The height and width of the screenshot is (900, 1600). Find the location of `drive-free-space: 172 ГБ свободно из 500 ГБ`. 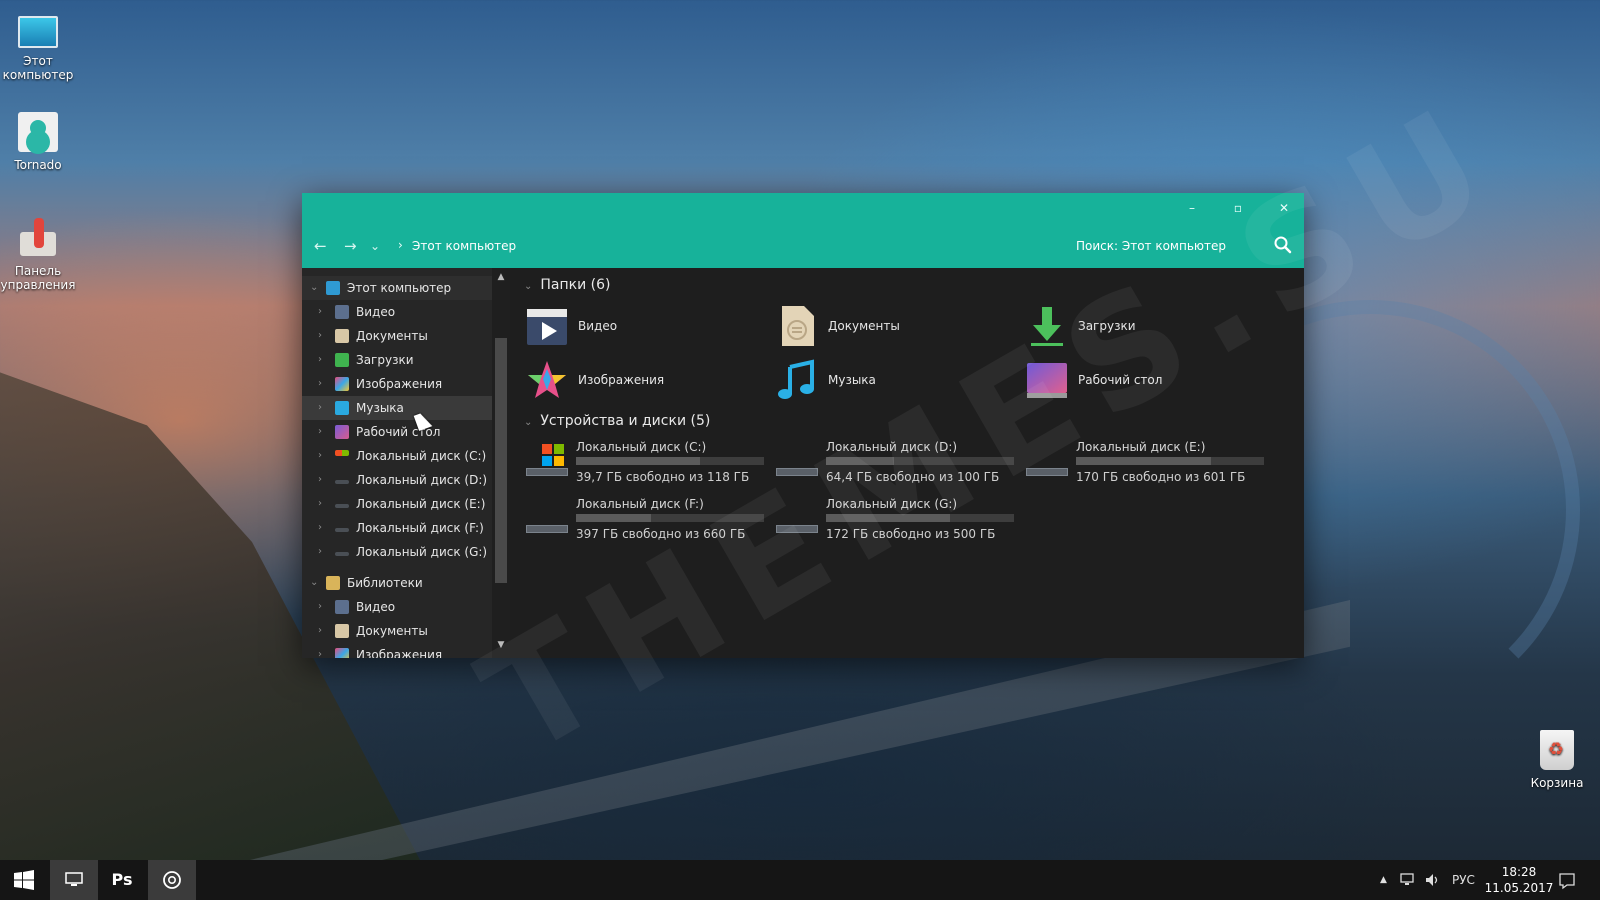

drive-free-space: 172 ГБ свободно из 500 ГБ is located at coordinates (911, 534).